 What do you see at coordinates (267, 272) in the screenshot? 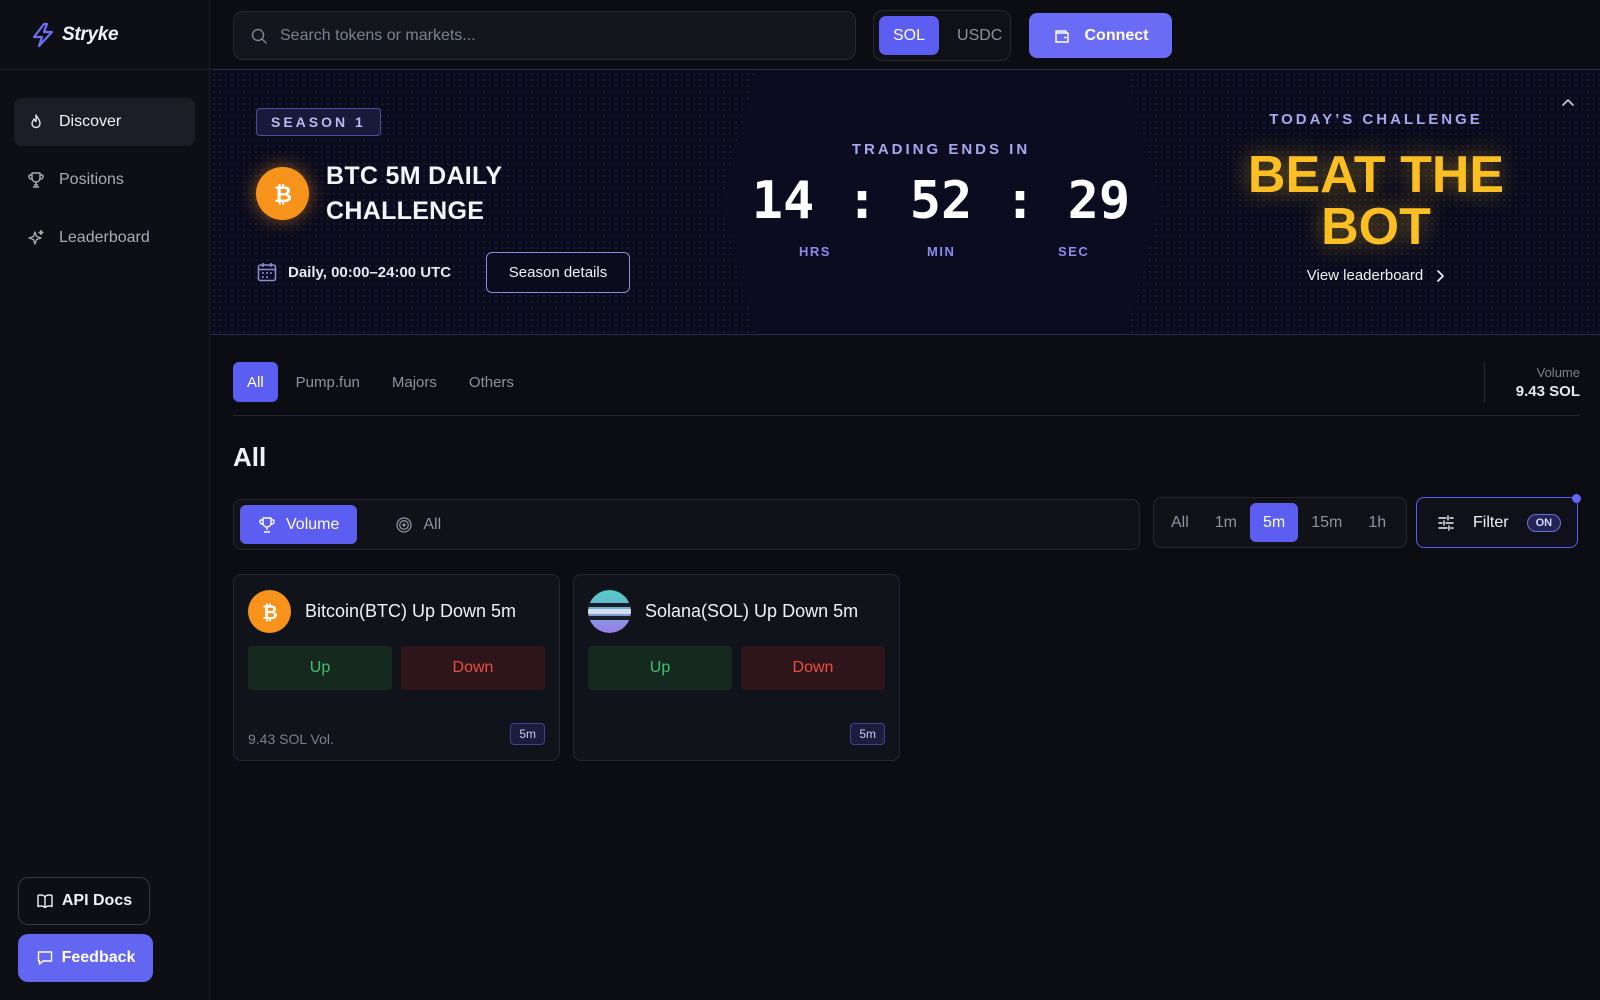
I see `calendar-icon` at bounding box center [267, 272].